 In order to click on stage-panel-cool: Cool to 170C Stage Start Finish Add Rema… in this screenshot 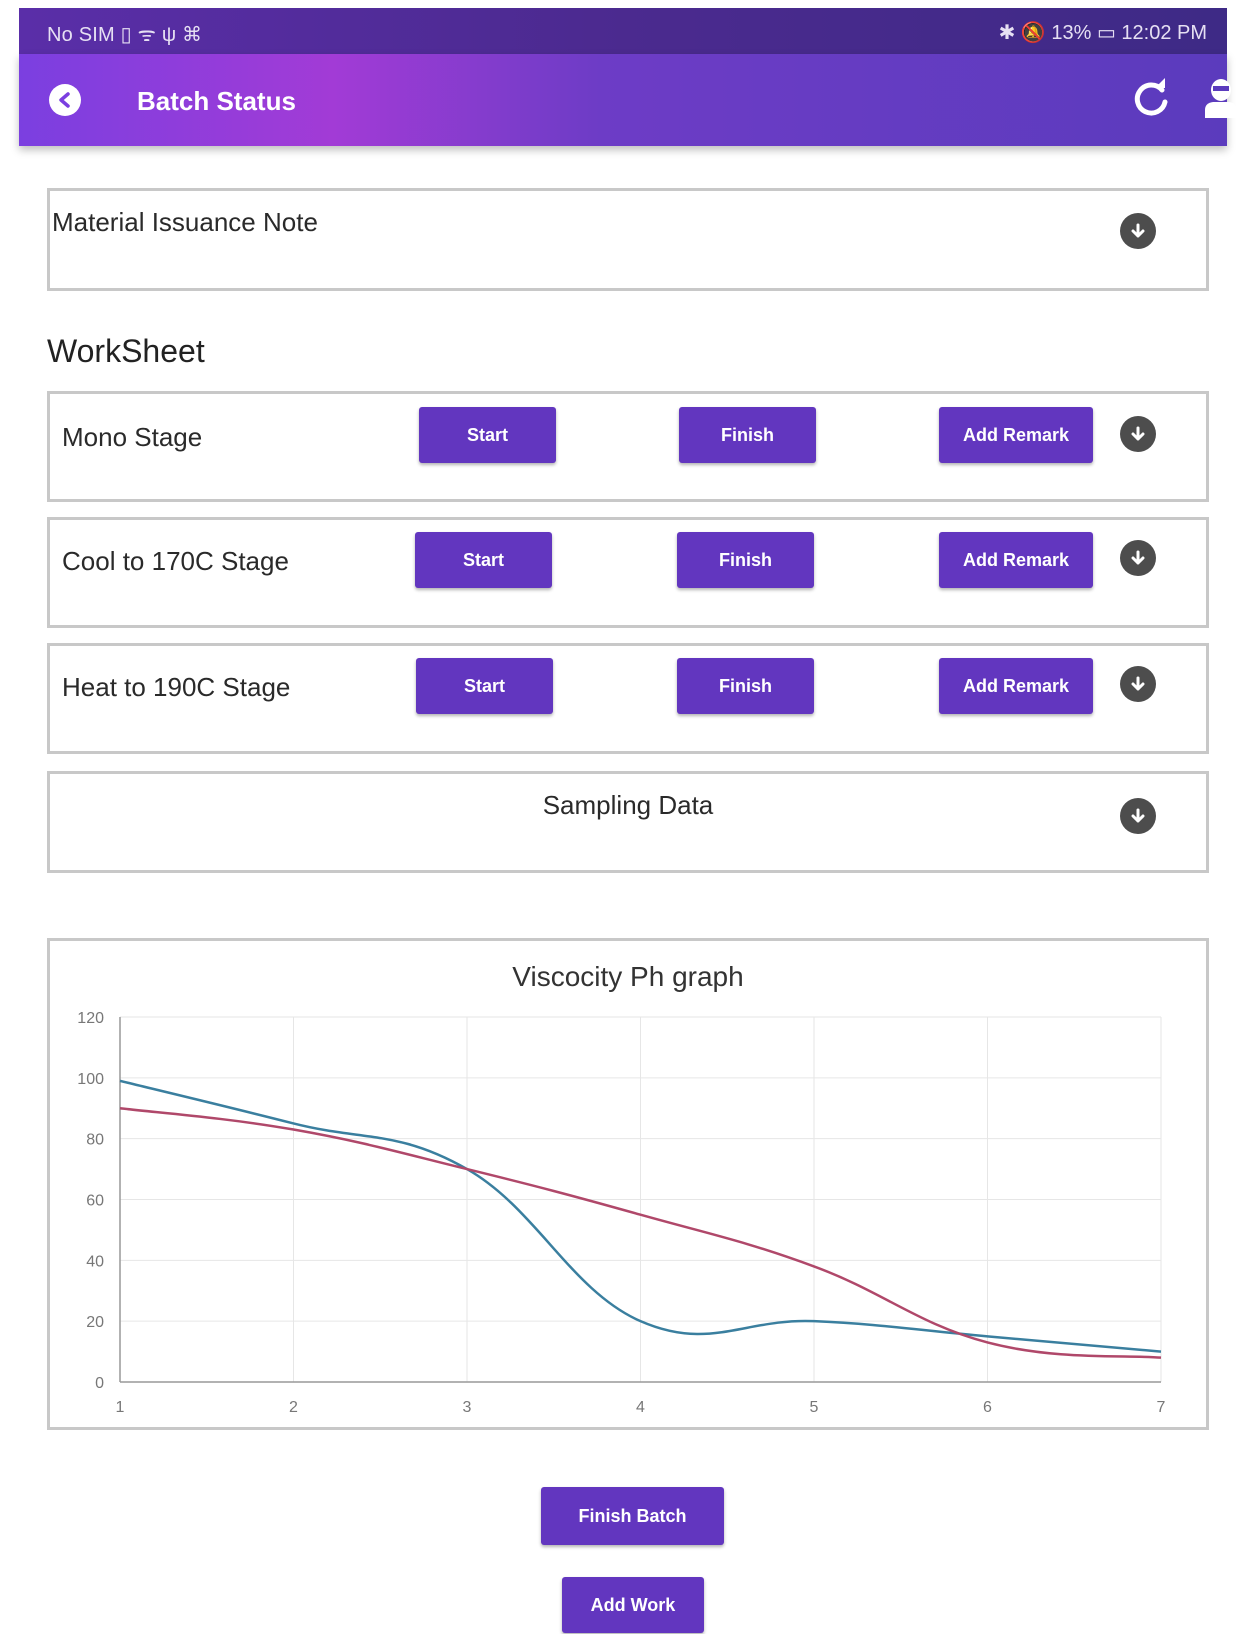, I will do `click(628, 572)`.